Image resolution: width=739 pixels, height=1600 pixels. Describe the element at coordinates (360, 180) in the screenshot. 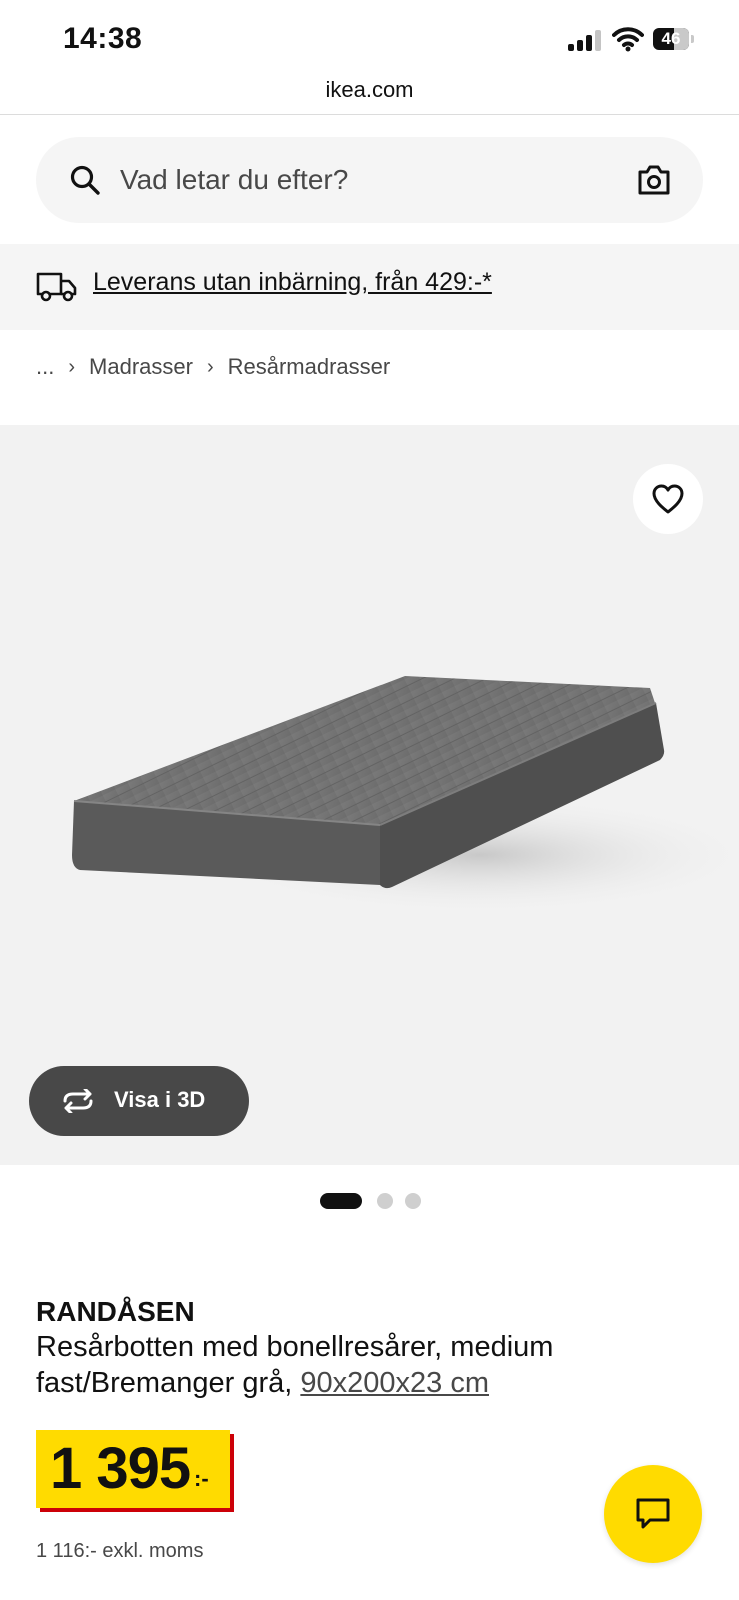

I see `search-input` at that location.